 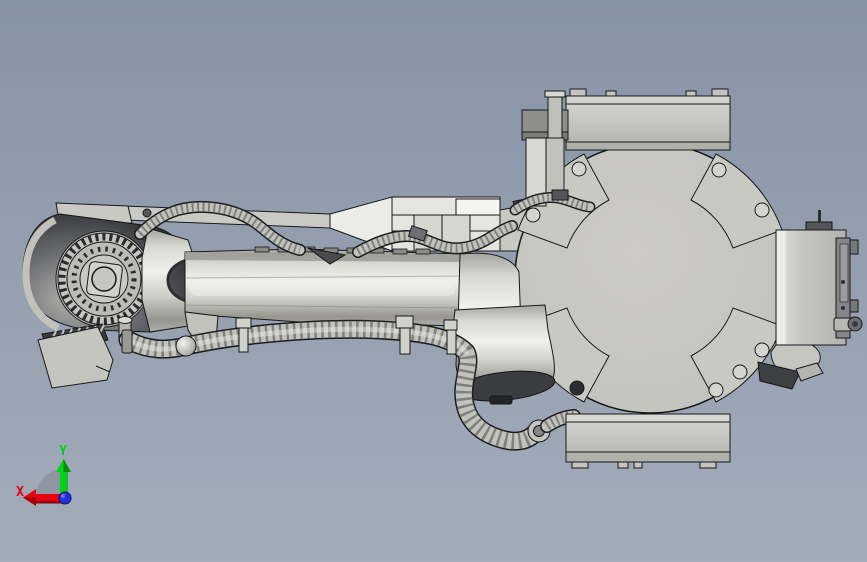 What do you see at coordinates (20, 492) in the screenshot?
I see `triad-x-label: X` at bounding box center [20, 492].